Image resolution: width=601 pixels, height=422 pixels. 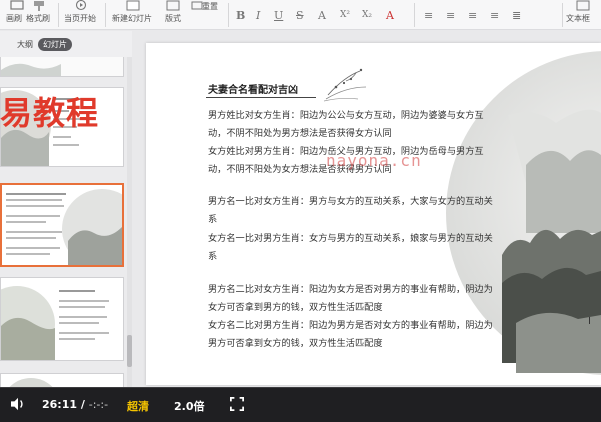 What do you see at coordinates (80, 18) in the screenshot?
I see `ribbon-label: 当页开始` at bounding box center [80, 18].